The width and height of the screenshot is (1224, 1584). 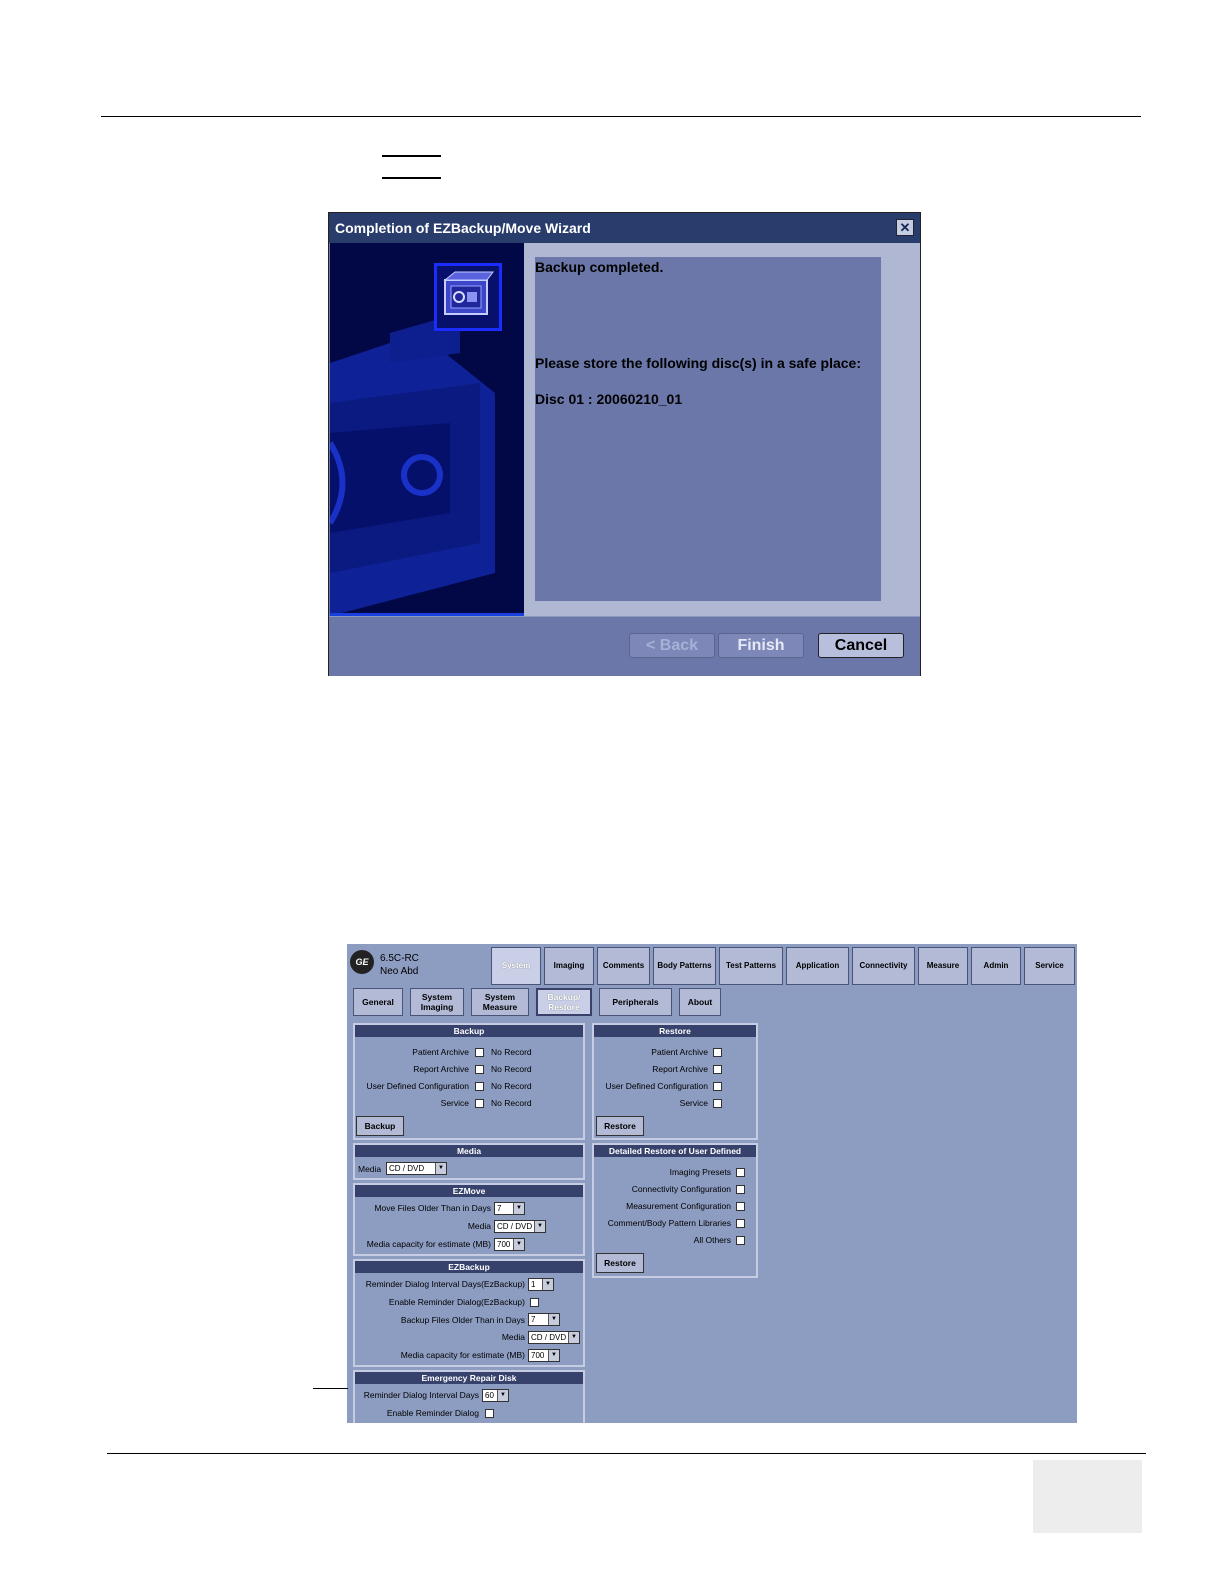 I want to click on backup-report-archive-checkbox, so click(x=479, y=1069).